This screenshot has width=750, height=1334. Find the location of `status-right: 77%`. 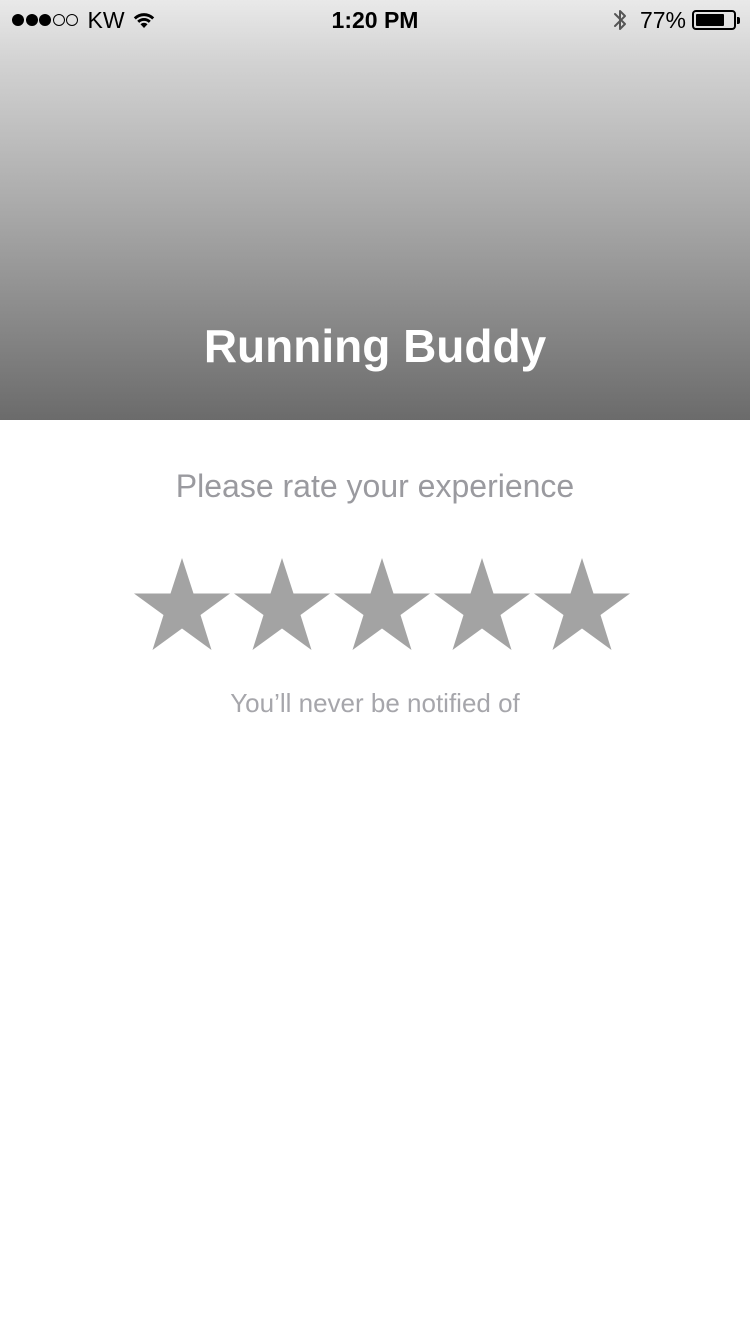

status-right: 77% is located at coordinates (676, 20).